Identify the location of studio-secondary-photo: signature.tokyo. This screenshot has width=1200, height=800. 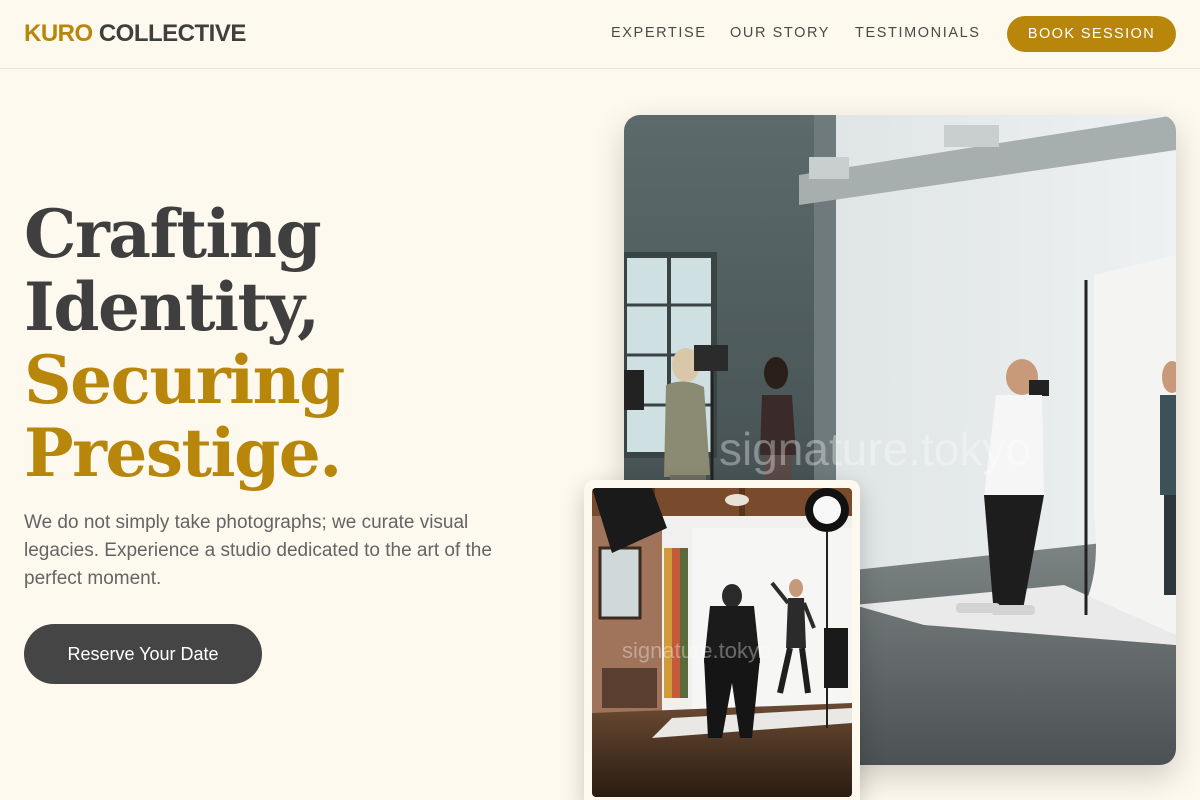
(722, 642).